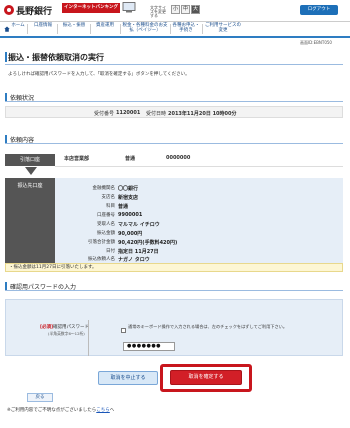 The width and height of the screenshot is (350, 428). What do you see at coordinates (185, 9) in the screenshot?
I see `font-size-medium-button: 中` at bounding box center [185, 9].